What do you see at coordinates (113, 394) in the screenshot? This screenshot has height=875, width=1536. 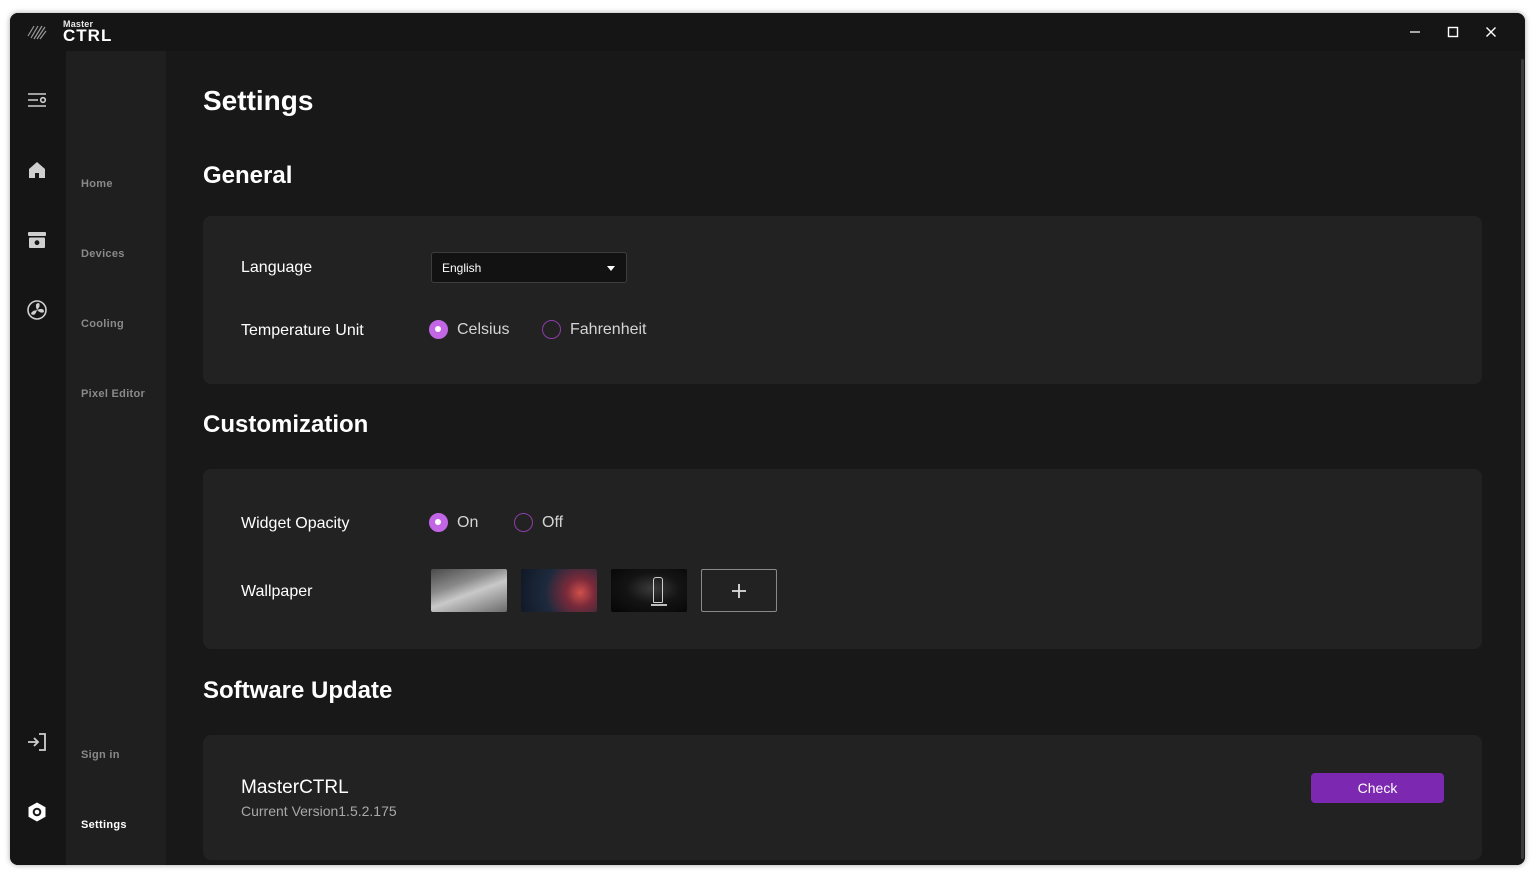 I see `sidebar-item-pixel-editor: Pixel Editor` at bounding box center [113, 394].